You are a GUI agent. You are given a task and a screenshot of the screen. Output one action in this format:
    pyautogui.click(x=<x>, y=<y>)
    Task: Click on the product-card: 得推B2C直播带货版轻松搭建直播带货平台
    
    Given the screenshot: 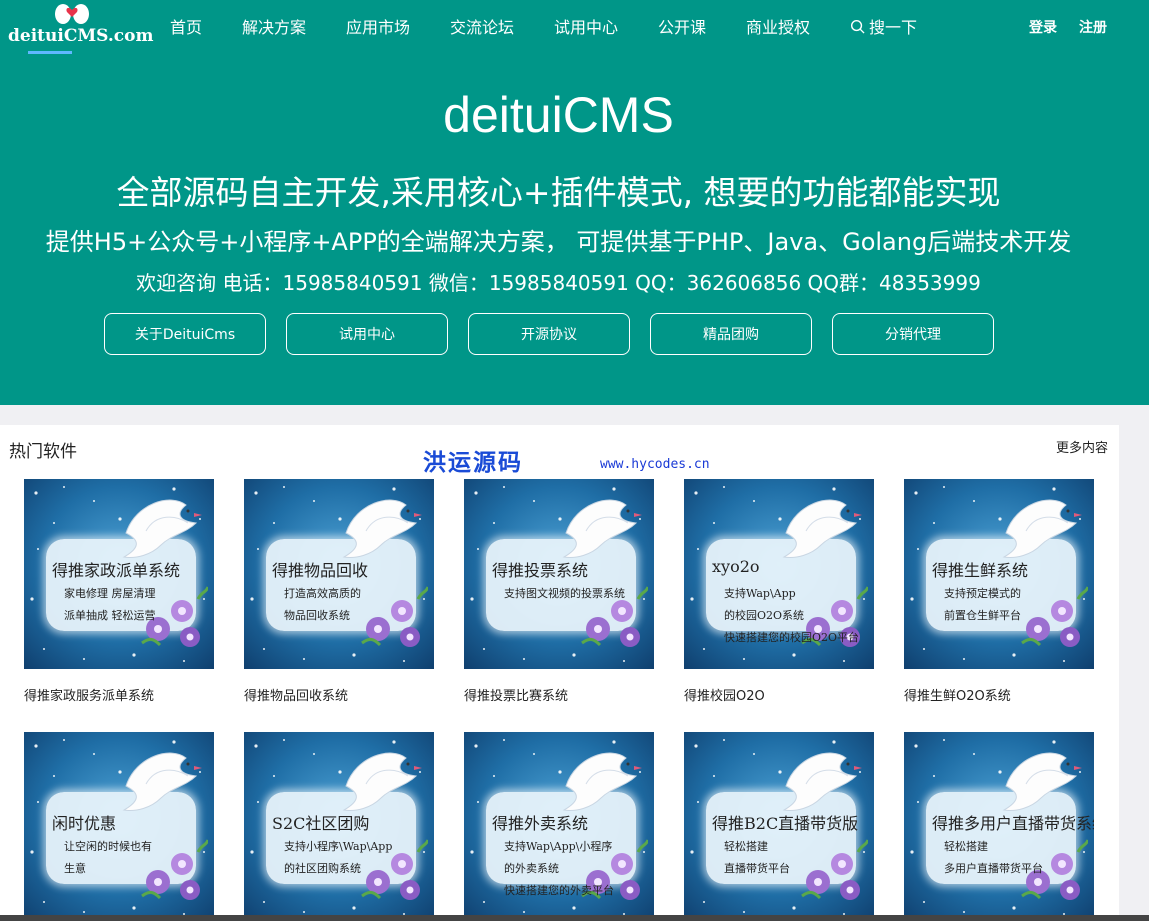 What is the action you would take?
    pyautogui.click(x=779, y=826)
    